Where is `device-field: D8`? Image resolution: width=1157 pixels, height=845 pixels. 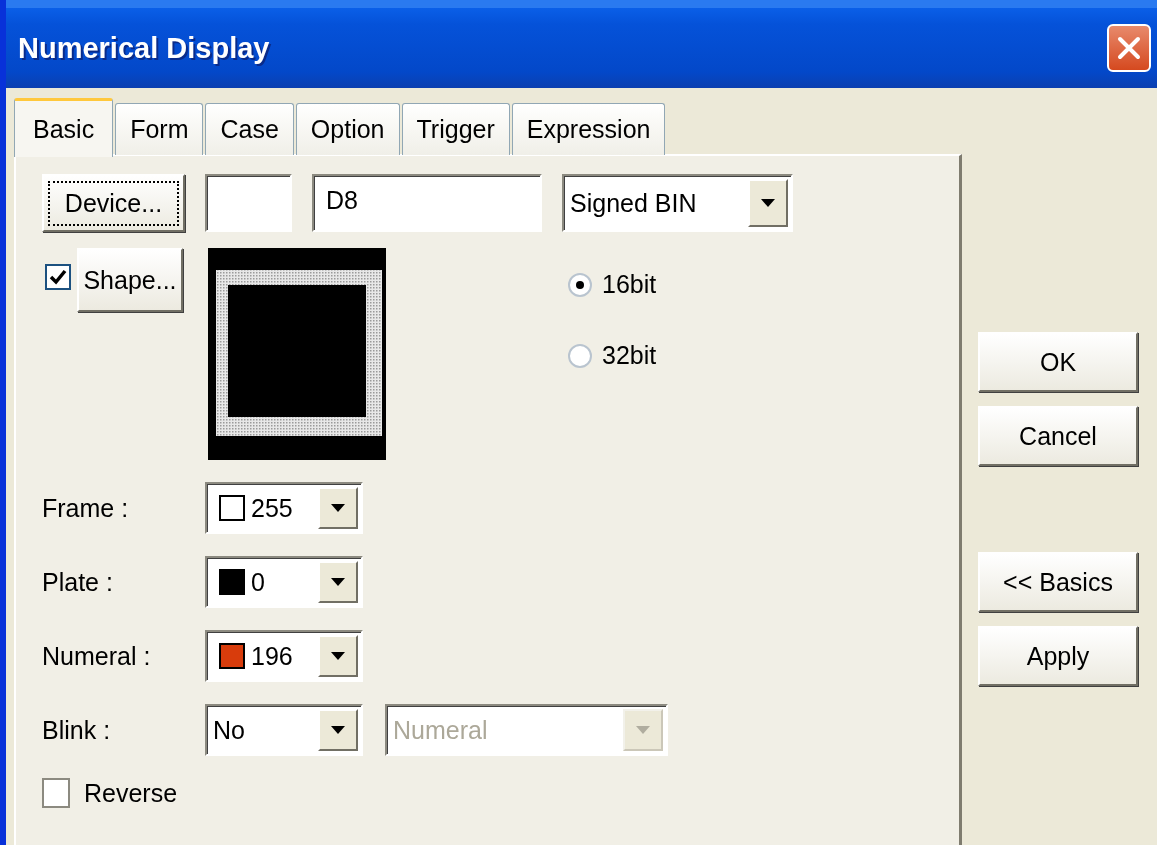 device-field: D8 is located at coordinates (427, 203).